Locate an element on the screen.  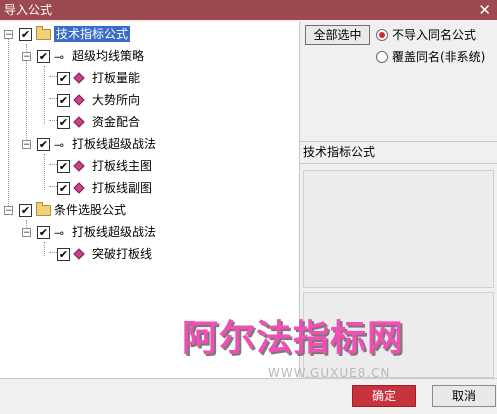
tree-node-strategy: − ✔ ⊸ 超级均线策略 is located at coordinates (149, 56).